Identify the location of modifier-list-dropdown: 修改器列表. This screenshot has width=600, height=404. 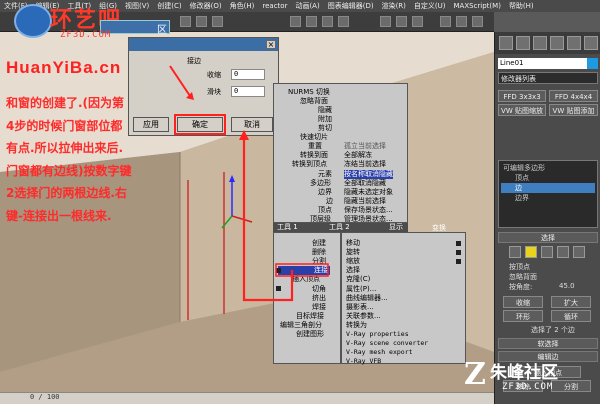
(548, 78).